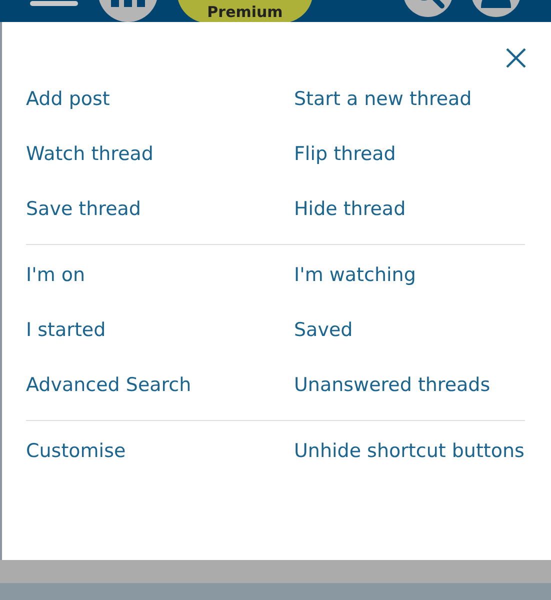 Image resolution: width=551 pixels, height=600 pixels. I want to click on close-icon, so click(516, 58).